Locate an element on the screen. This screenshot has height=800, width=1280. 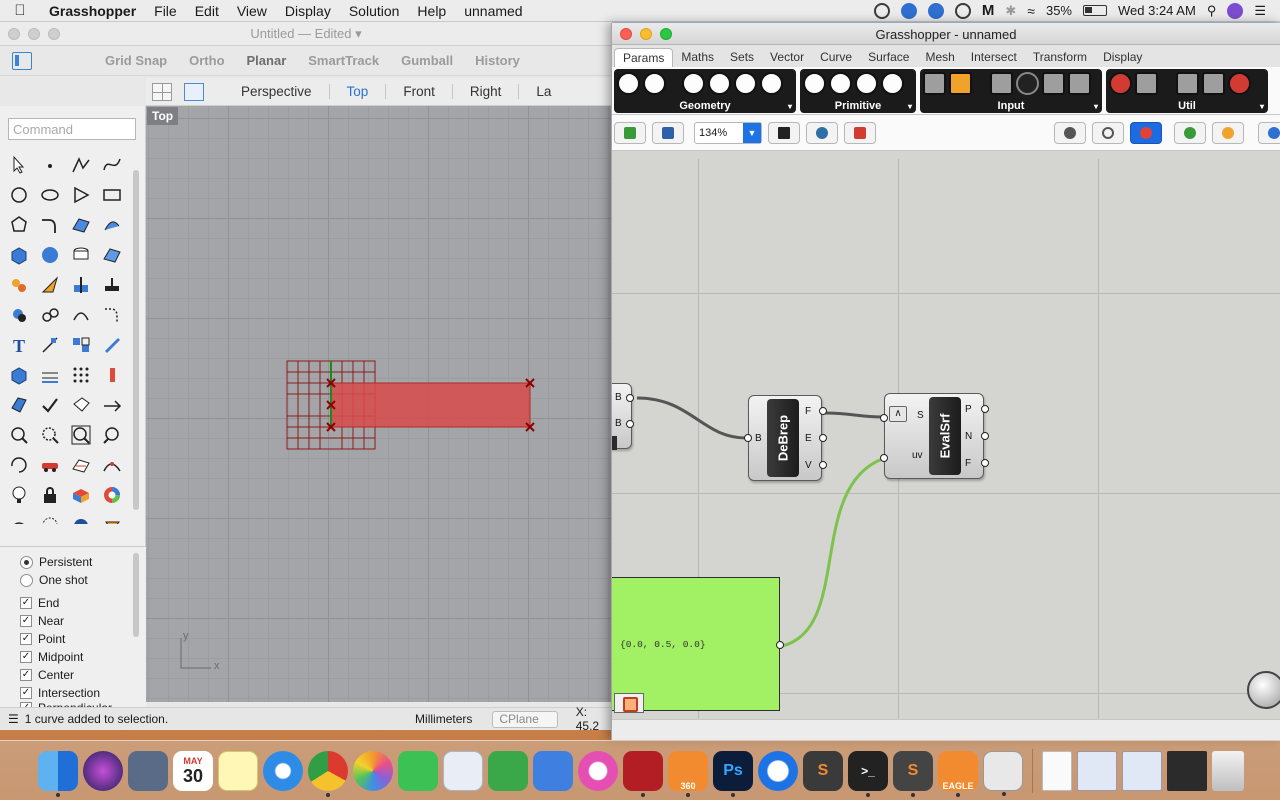
clock: Wed 3:24 AM is located at coordinates (1157, 10).